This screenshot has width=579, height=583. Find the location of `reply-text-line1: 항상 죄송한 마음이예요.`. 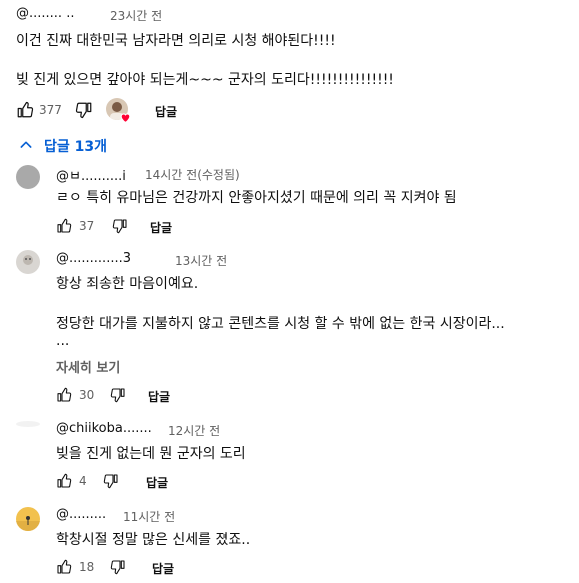

reply-text-line1: 항상 죄송한 마음이예요. is located at coordinates (127, 284).